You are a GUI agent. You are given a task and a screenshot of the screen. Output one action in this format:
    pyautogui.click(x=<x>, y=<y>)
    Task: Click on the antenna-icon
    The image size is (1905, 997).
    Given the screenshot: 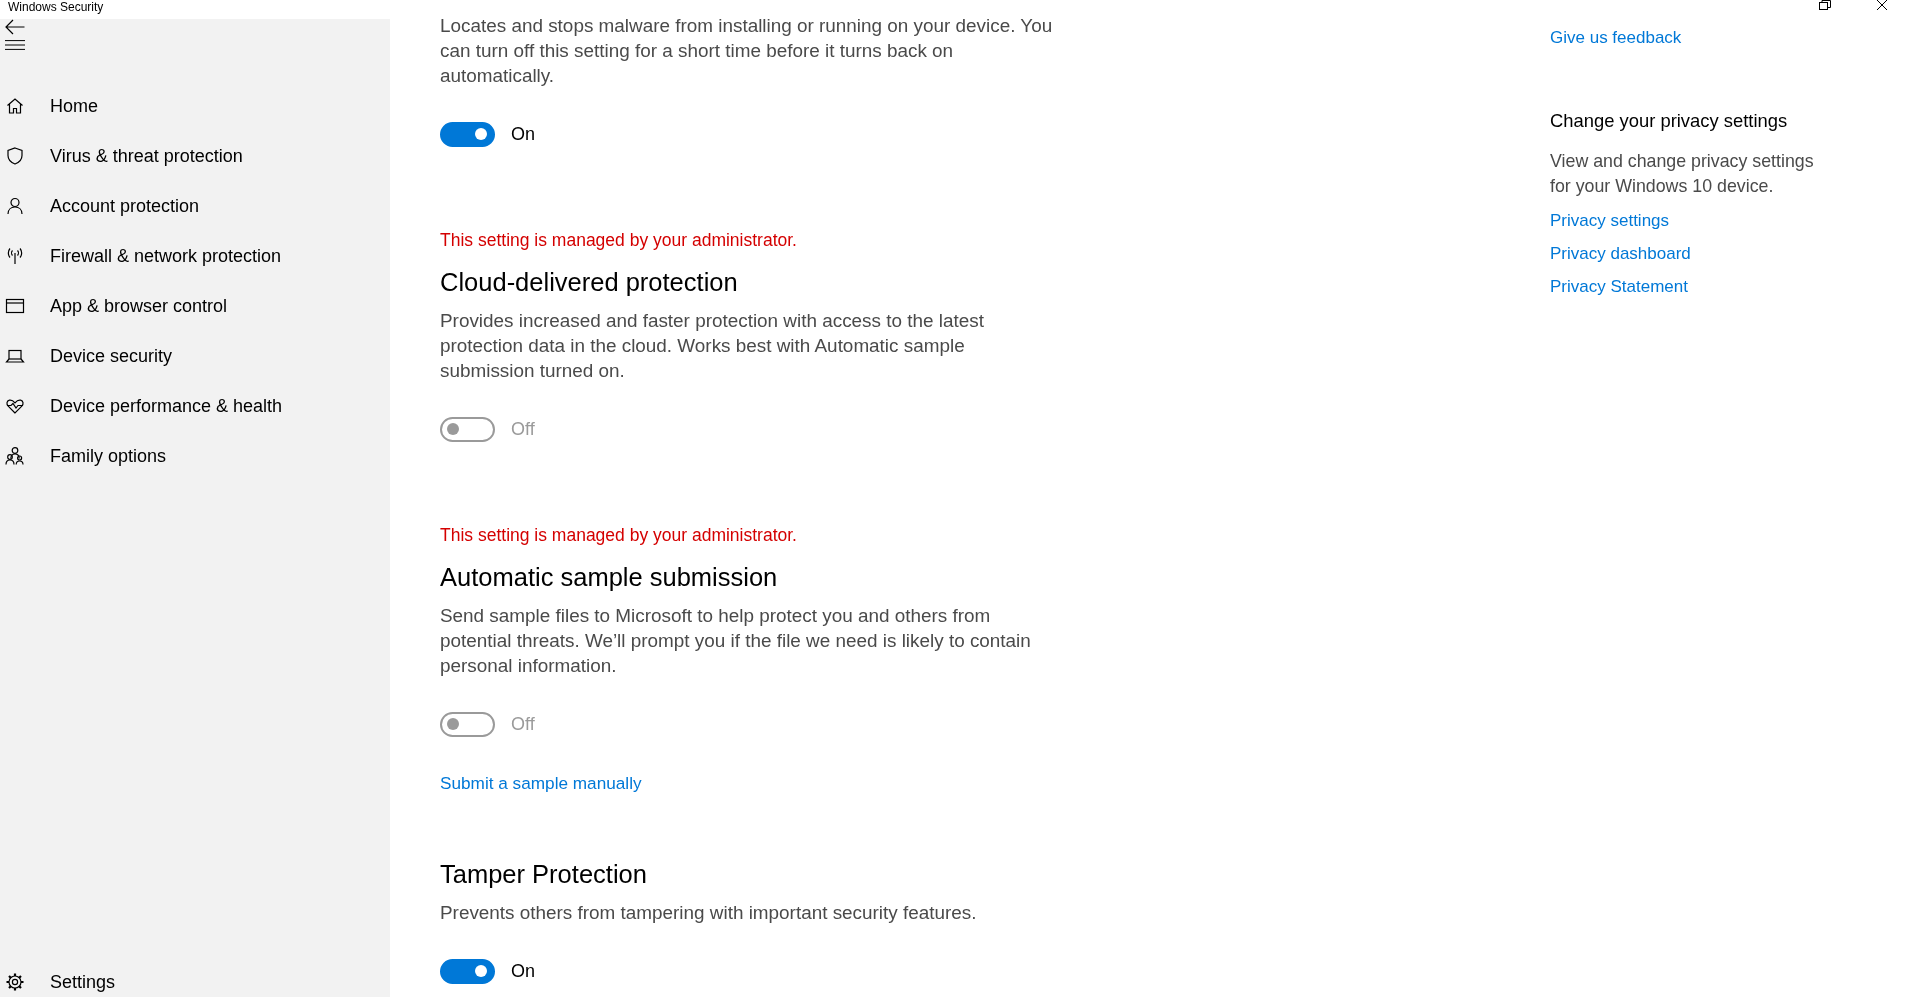 What is the action you would take?
    pyautogui.click(x=15, y=256)
    